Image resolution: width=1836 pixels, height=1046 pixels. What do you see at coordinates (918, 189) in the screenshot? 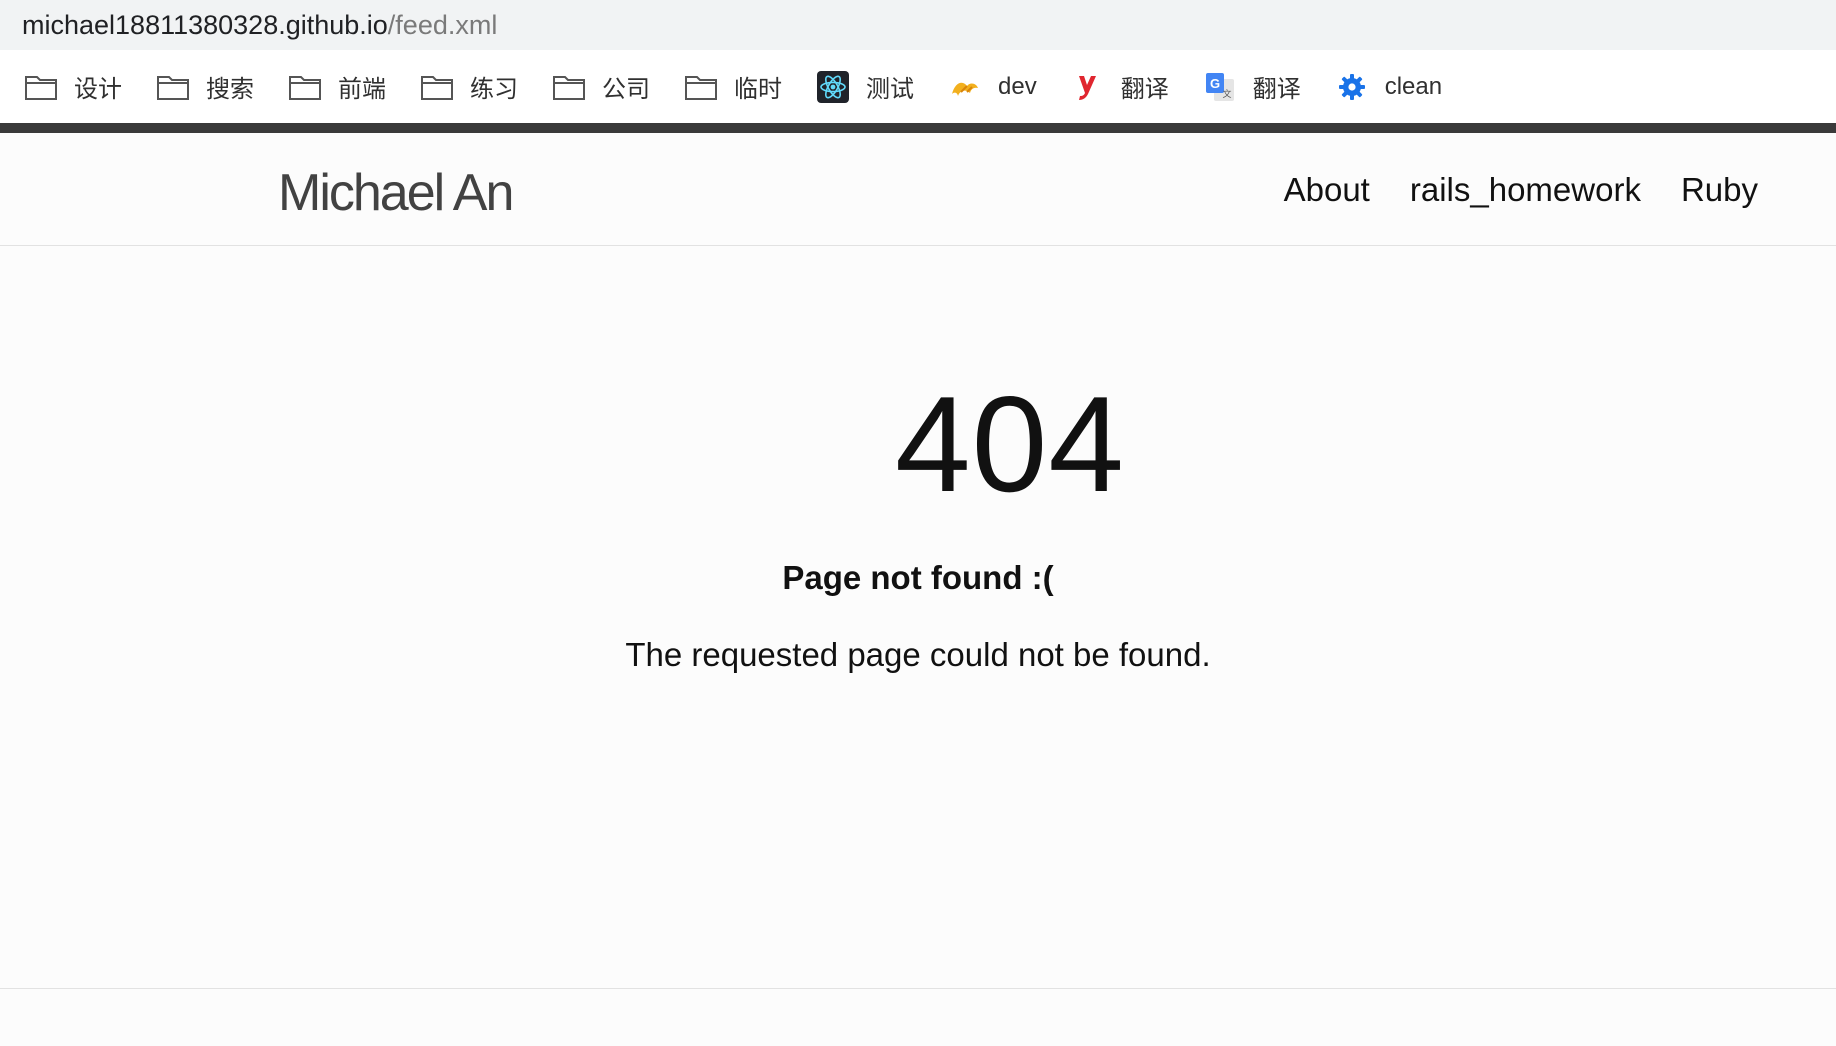
I see `site-header: Michael An About rails_homework Ruby` at bounding box center [918, 189].